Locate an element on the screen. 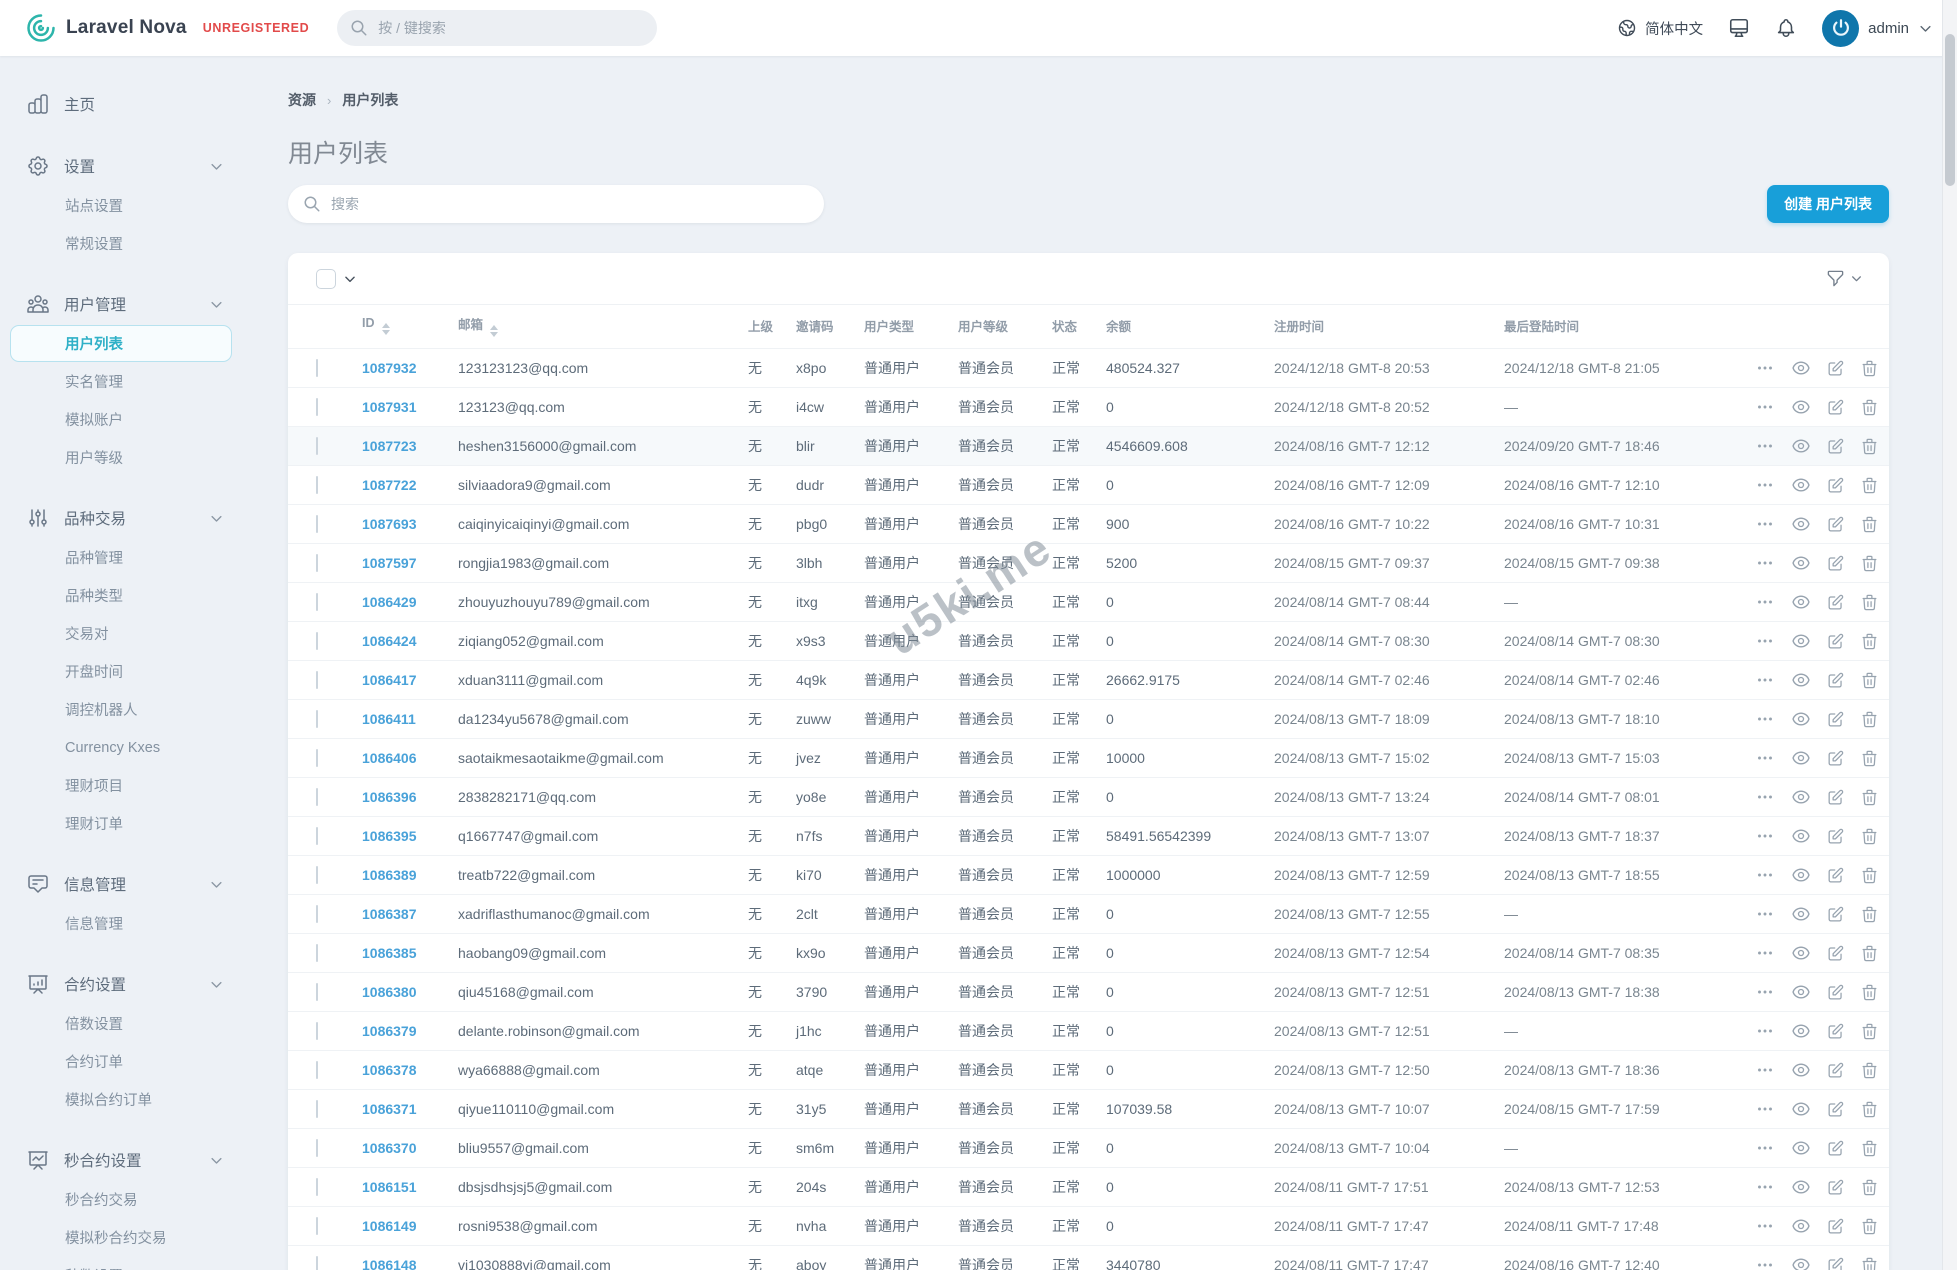  user-id-link: 1086396 is located at coordinates (389, 797).